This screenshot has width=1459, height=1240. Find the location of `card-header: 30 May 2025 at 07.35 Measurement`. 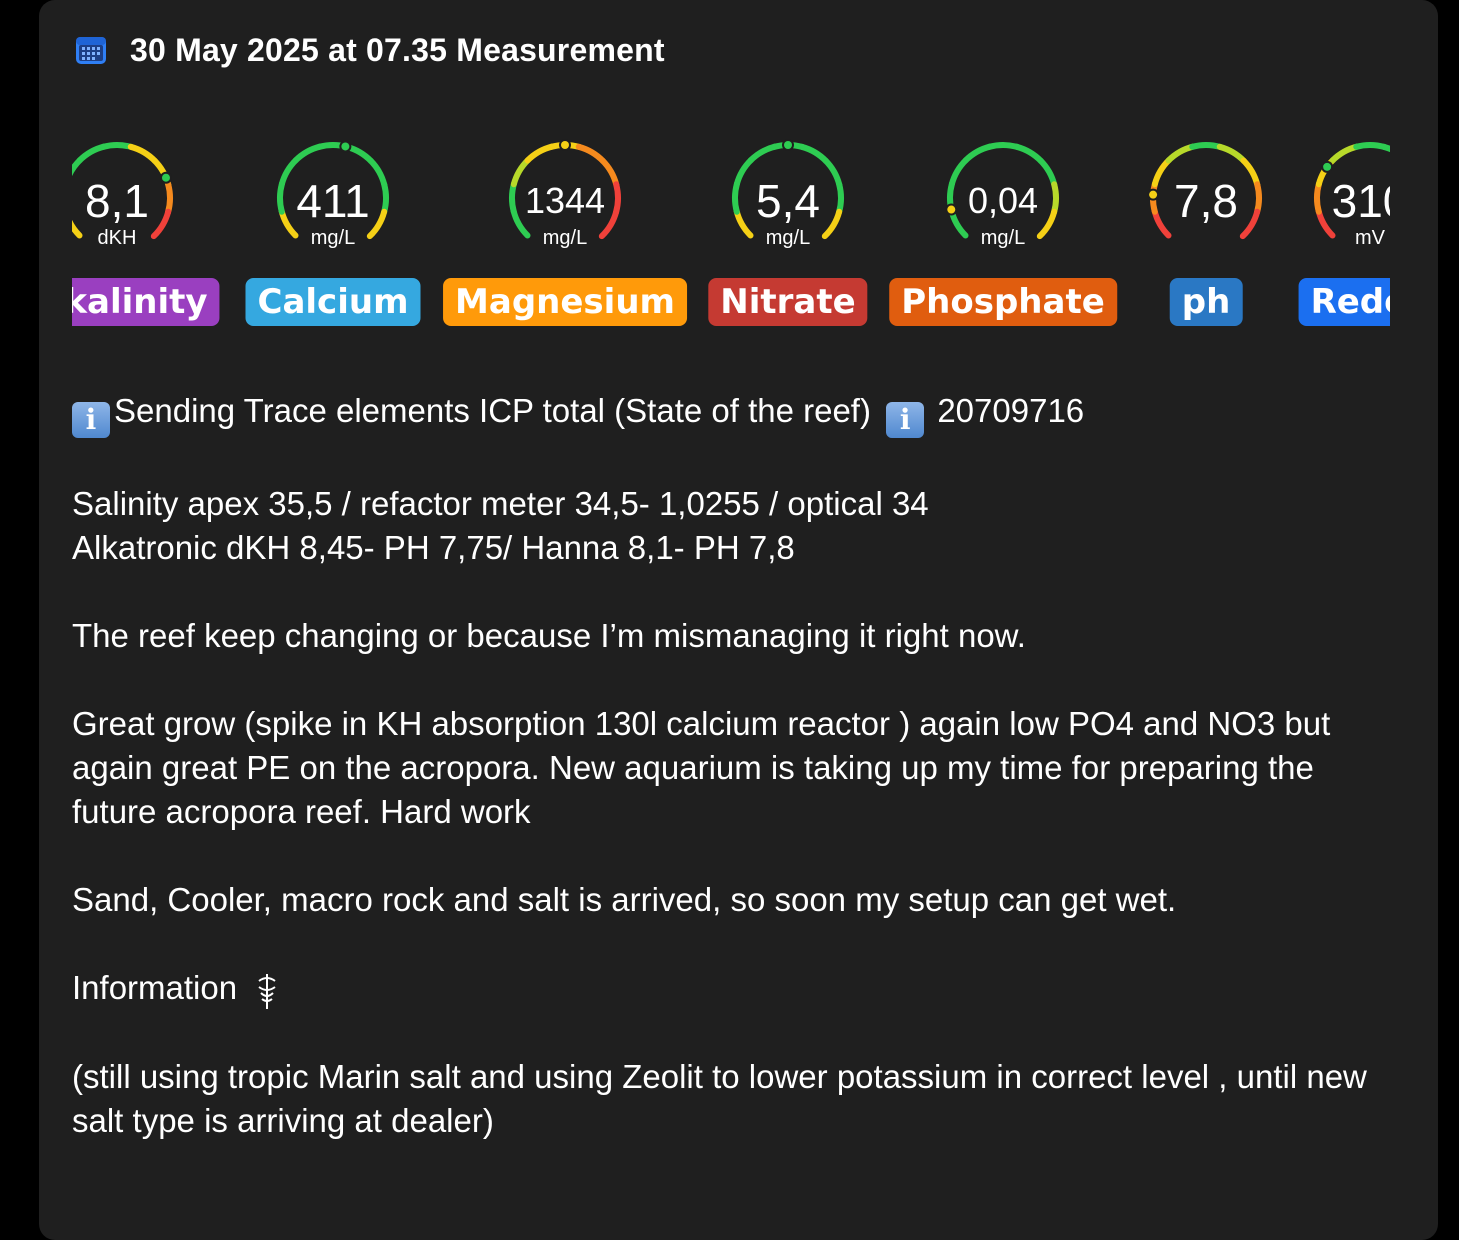

card-header: 30 May 2025 at 07.35 Measurement is located at coordinates (370, 50).